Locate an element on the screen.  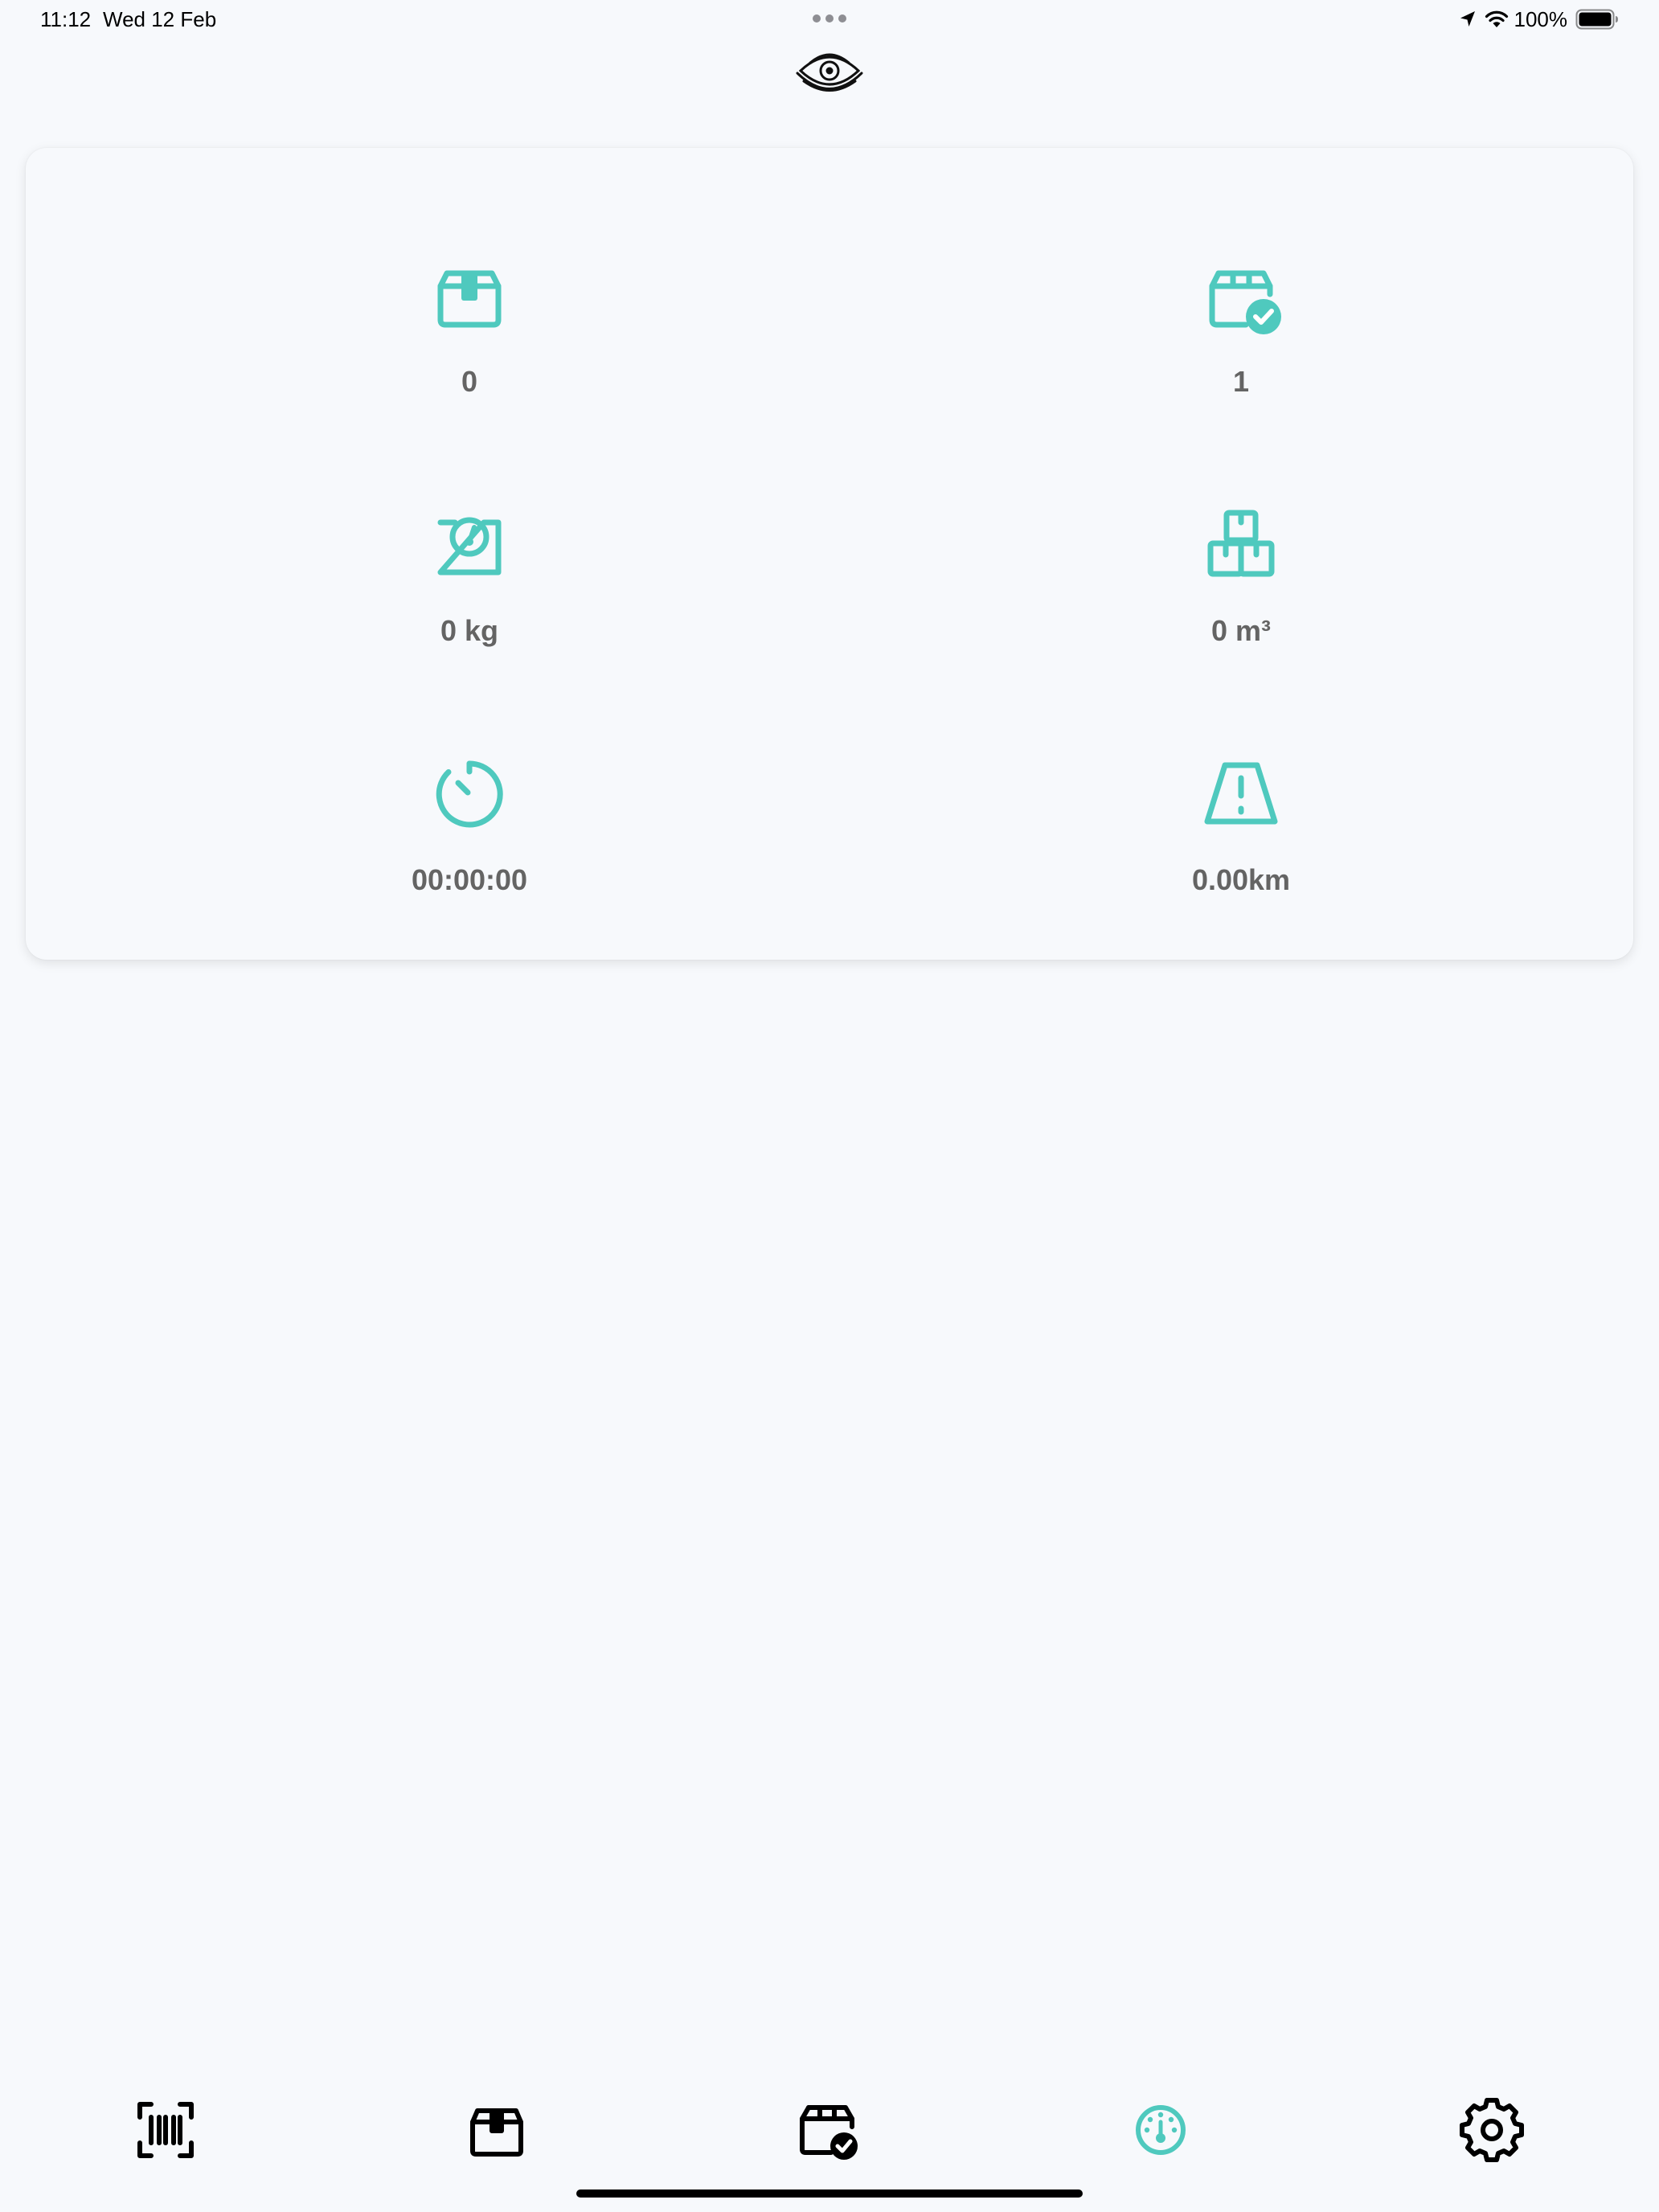
stat-packages-pending: 0 is located at coordinates (469, 360).